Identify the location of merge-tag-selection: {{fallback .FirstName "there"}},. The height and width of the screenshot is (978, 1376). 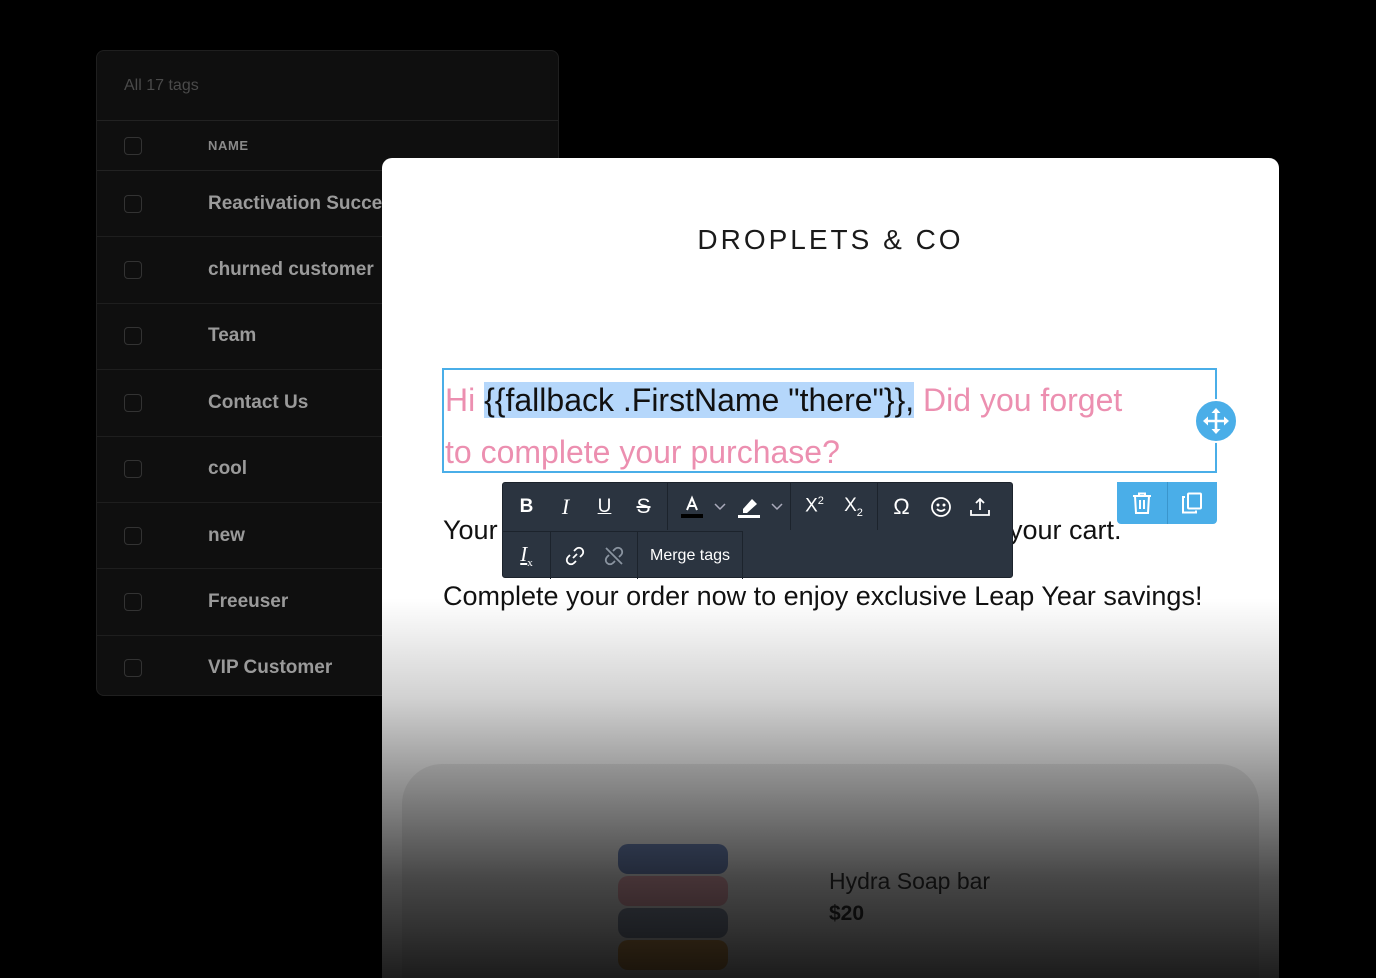
(699, 400).